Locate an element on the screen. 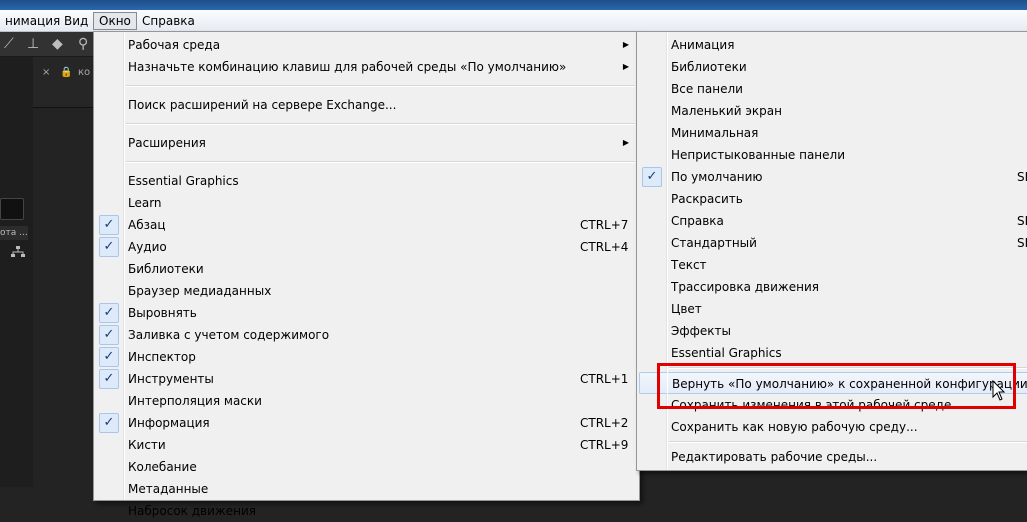 This screenshot has width=1027, height=522. workspace-menu-item-12: Цвет is located at coordinates (833, 309).